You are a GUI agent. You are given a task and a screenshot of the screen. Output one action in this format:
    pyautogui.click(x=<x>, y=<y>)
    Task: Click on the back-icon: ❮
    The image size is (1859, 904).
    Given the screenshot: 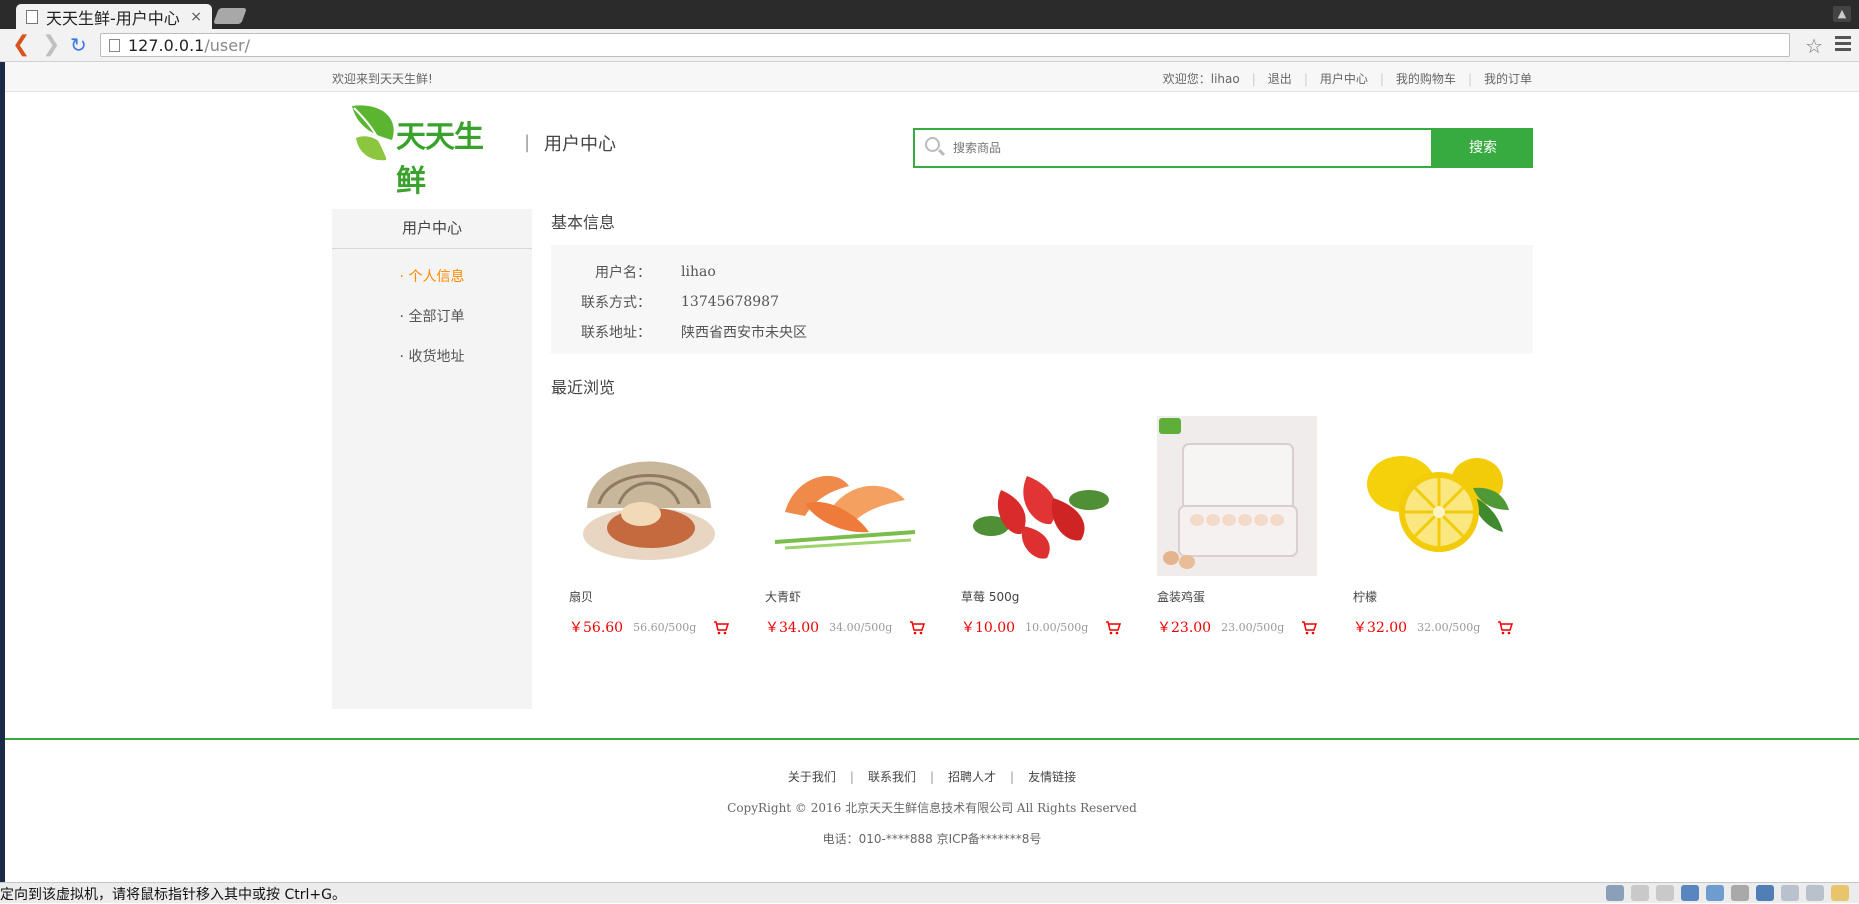 What is the action you would take?
    pyautogui.click(x=21, y=45)
    